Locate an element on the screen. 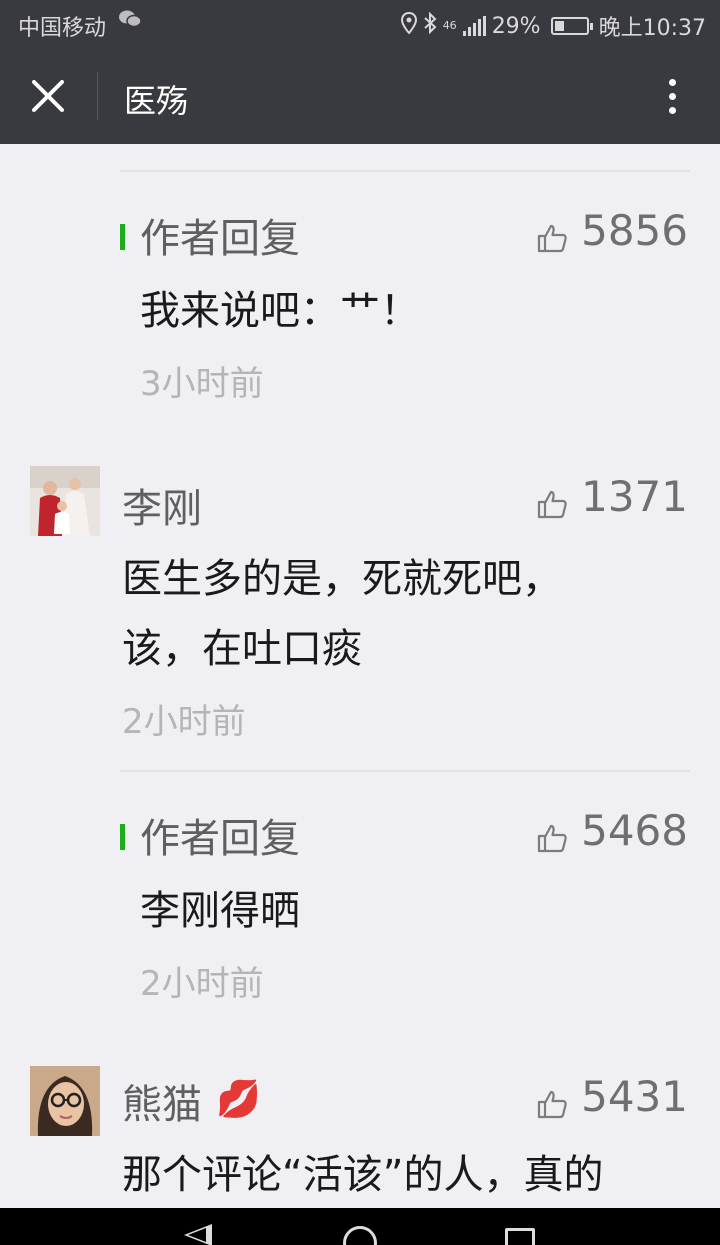  more-menu-button is located at coordinates (672, 96).